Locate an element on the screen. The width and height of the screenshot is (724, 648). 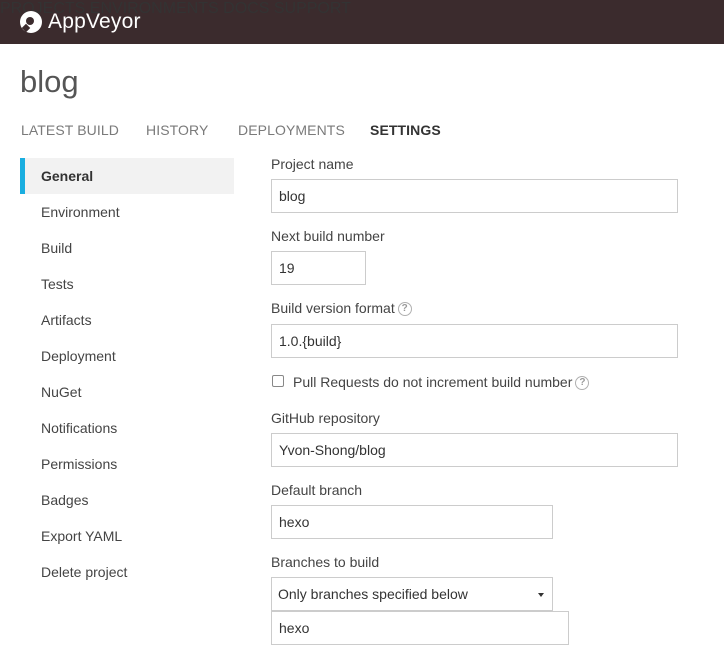
sidebar-item-badges: Badges is located at coordinates (127, 500).